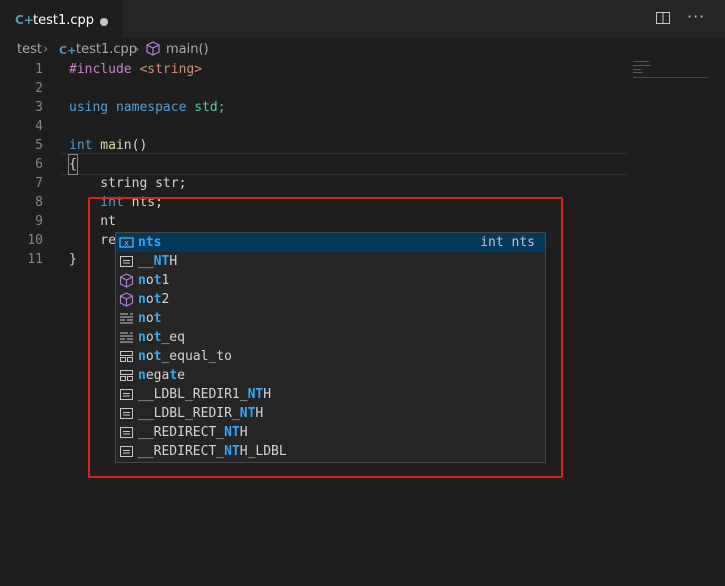 This screenshot has height=586, width=725. Describe the element at coordinates (39, 88) in the screenshot. I see `line-number: 2` at that location.